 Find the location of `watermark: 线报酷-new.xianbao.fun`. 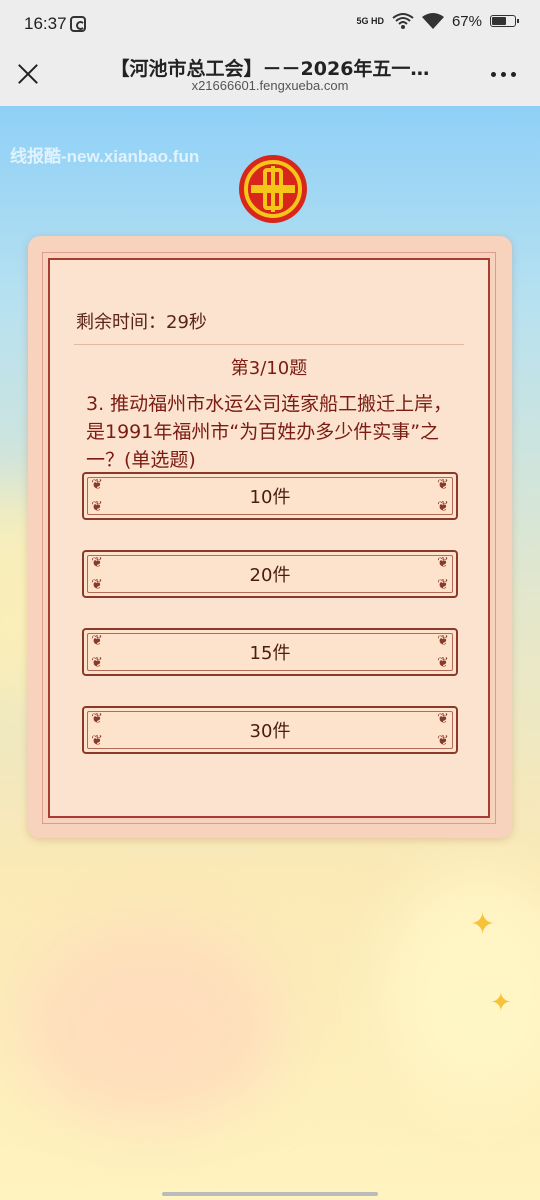

watermark: 线报酷-new.xianbao.fun is located at coordinates (105, 156).